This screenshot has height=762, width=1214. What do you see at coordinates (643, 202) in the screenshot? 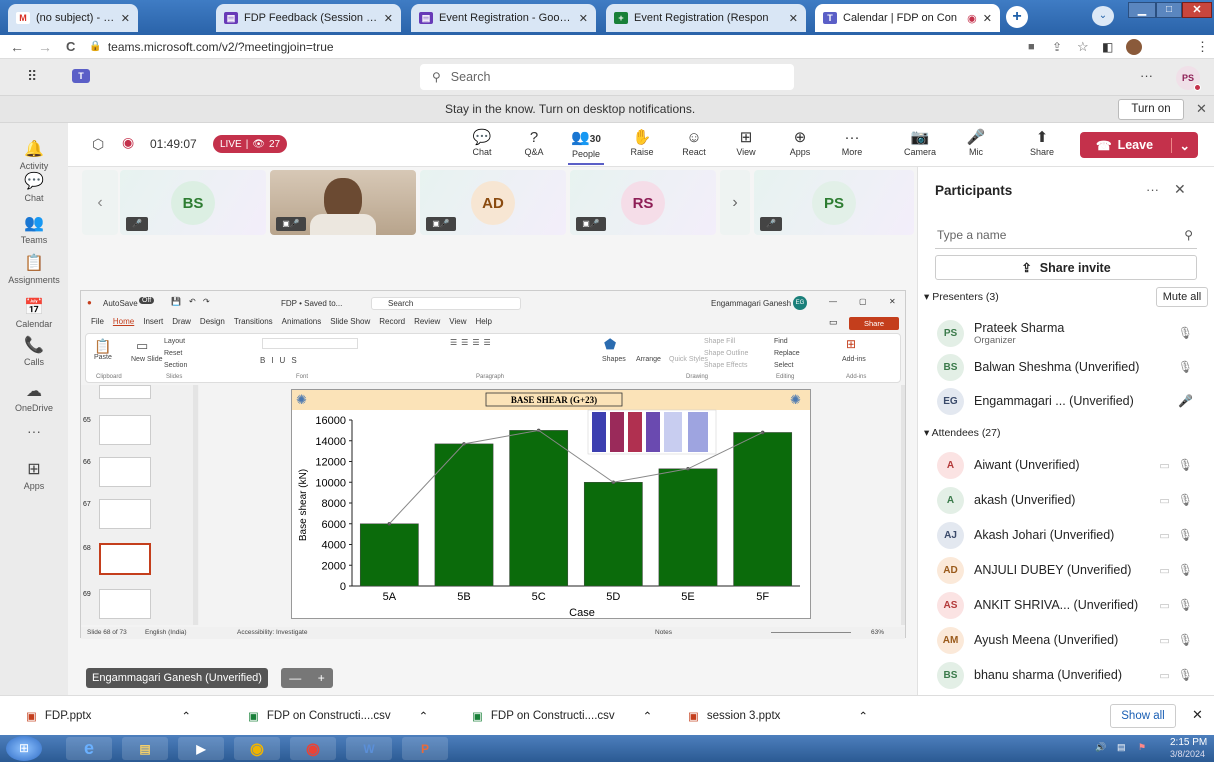
I see `participant-tile: RS ▣🎤` at bounding box center [643, 202].